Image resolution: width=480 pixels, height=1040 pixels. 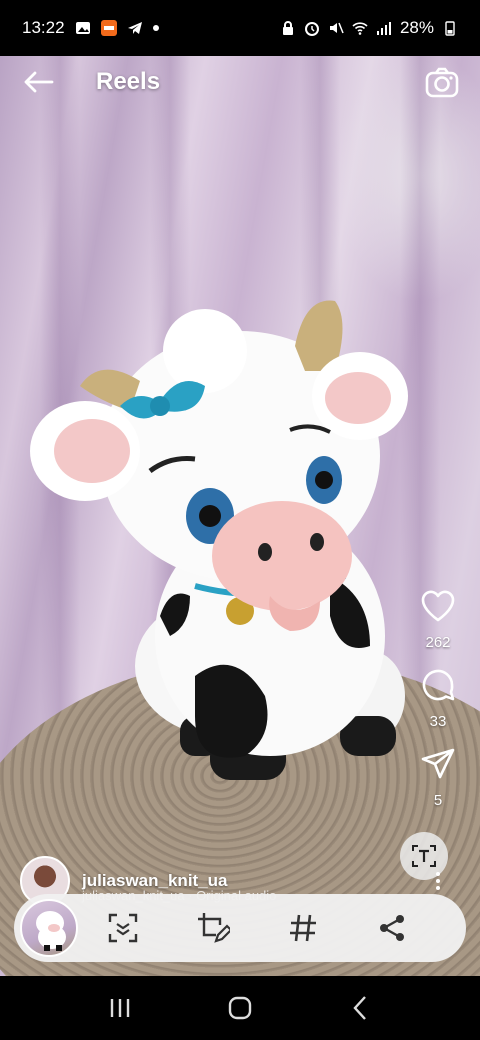 I want to click on send-icon, so click(x=438, y=763).